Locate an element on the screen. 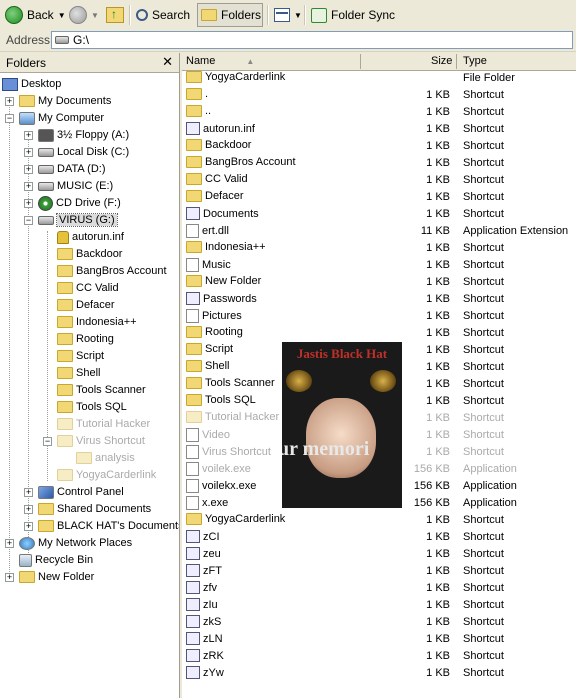 The height and width of the screenshot is (698, 576). tree-item-shell: Shell is located at coordinates (78, 373).